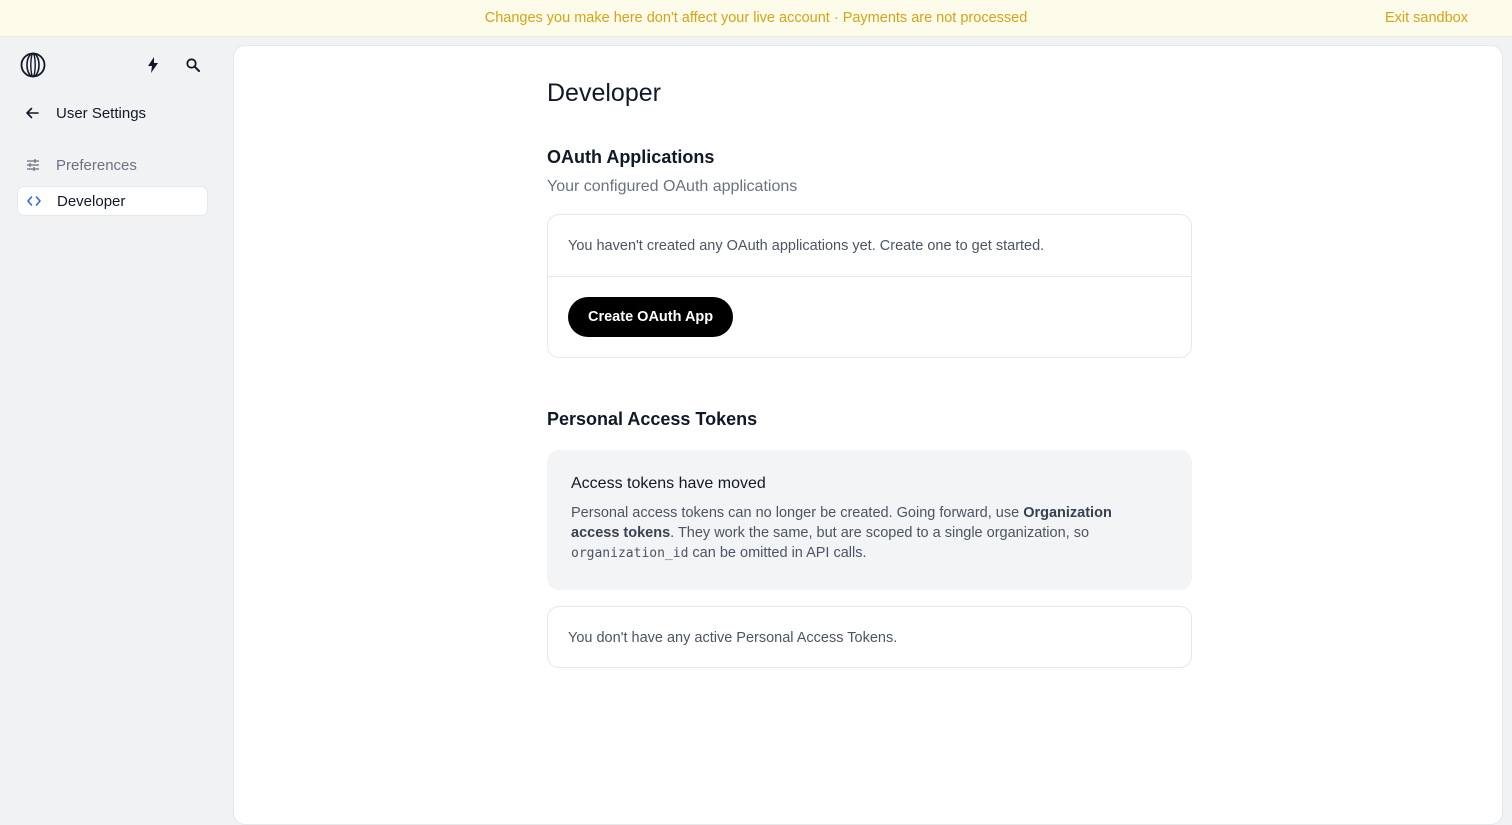  Describe the element at coordinates (651, 317) in the screenshot. I see `create-oauth-app-button: Create OAuth App` at that location.